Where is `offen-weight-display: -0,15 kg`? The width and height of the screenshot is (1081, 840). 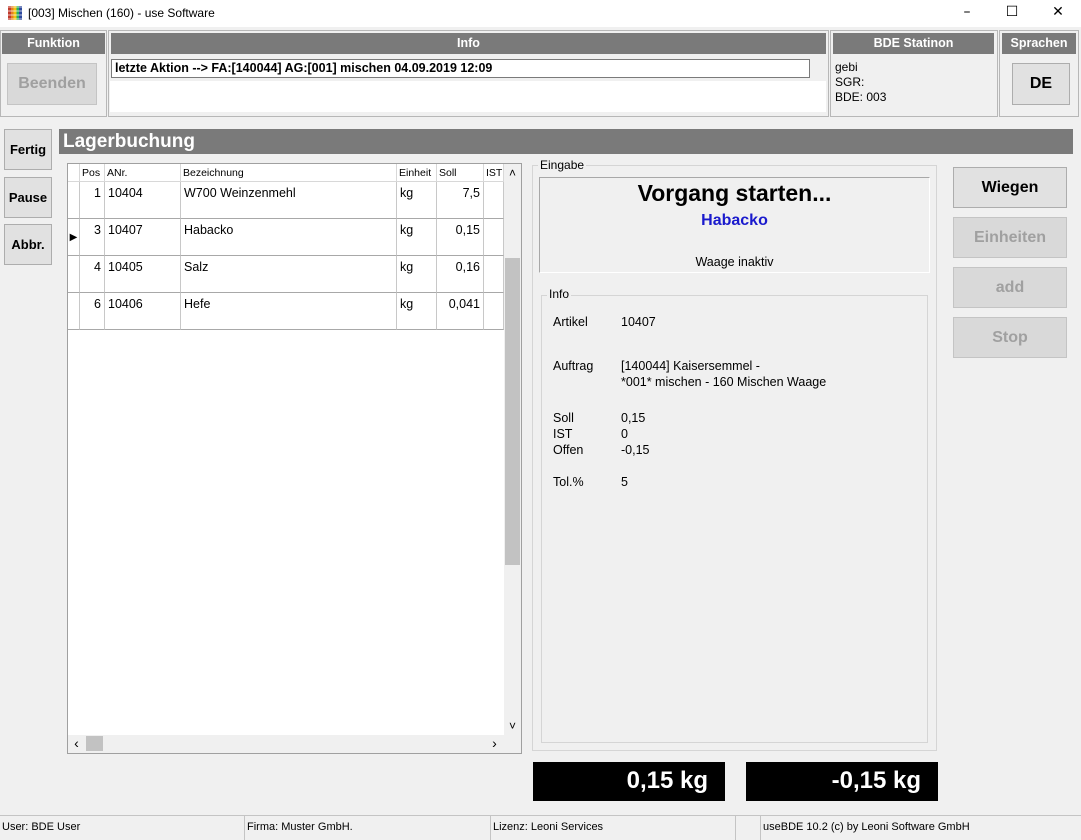 offen-weight-display: -0,15 kg is located at coordinates (842, 781).